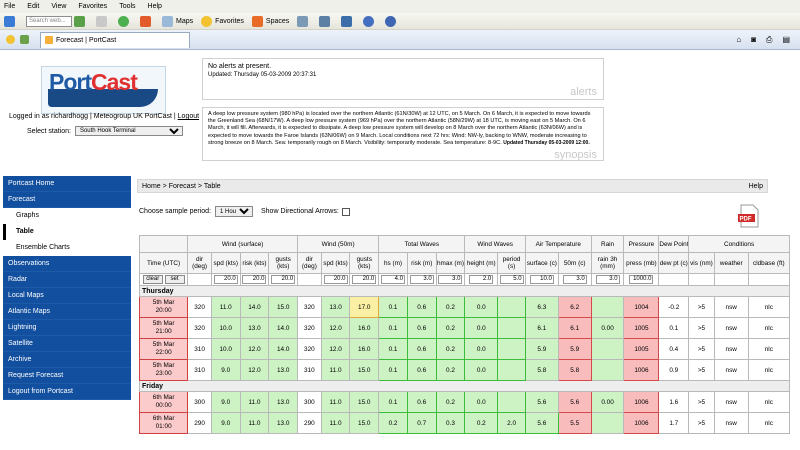 The width and height of the screenshot is (800, 450). What do you see at coordinates (481, 328) in the screenshot?
I see `table-cell: 0.0` at bounding box center [481, 328].